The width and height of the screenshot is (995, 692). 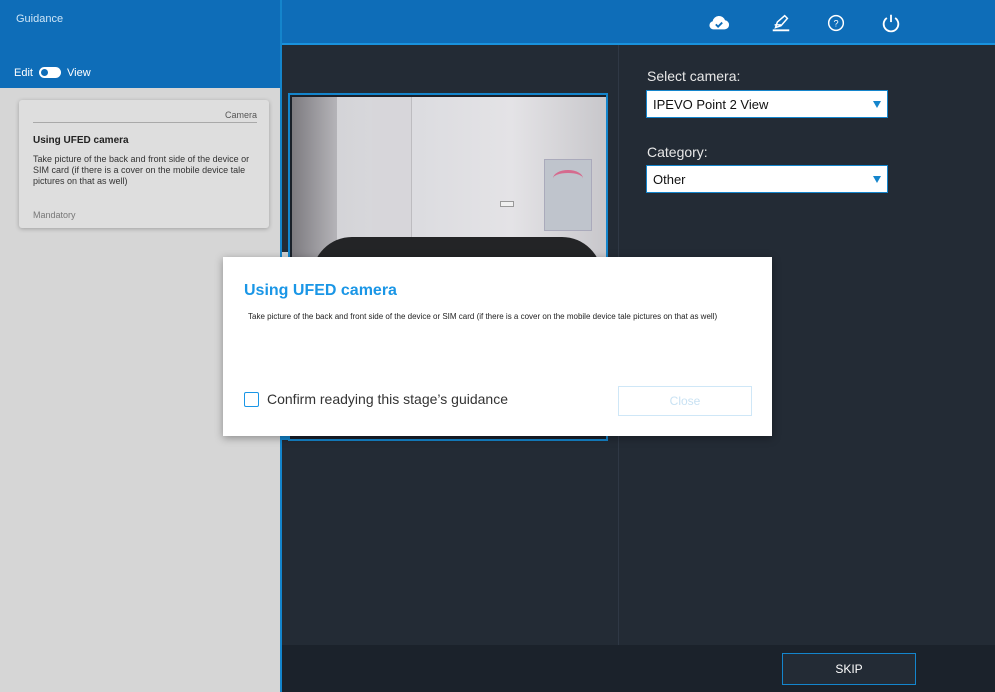 I want to click on camera-preview, so click(x=449, y=179).